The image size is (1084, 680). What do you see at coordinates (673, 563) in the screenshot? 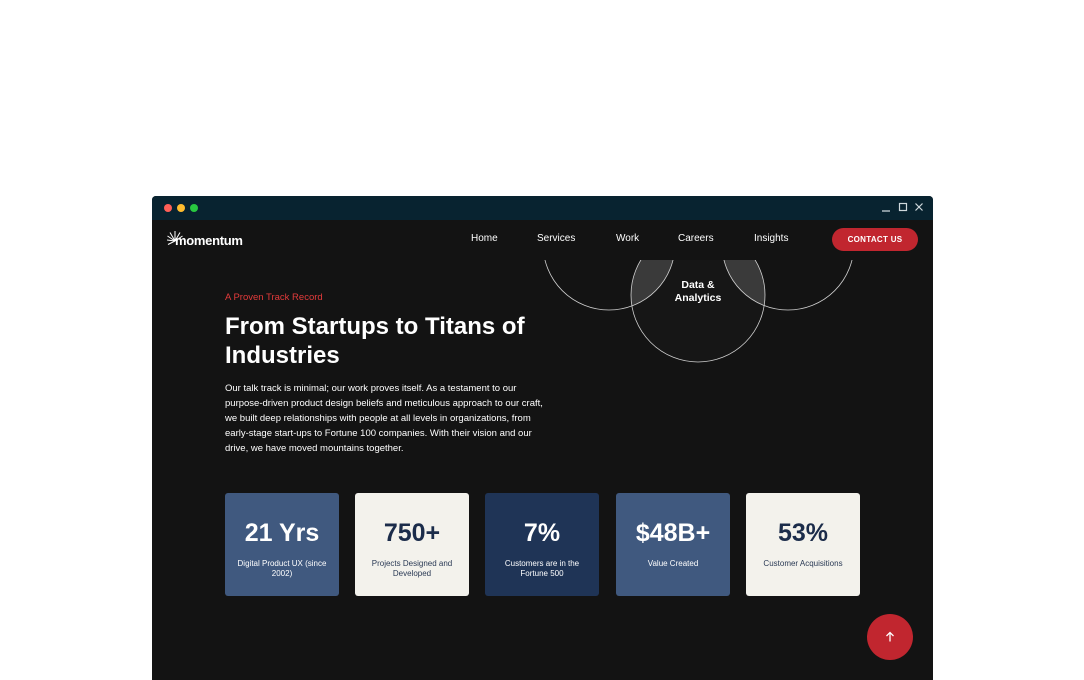
I see `stat-label: Value Created` at bounding box center [673, 563].